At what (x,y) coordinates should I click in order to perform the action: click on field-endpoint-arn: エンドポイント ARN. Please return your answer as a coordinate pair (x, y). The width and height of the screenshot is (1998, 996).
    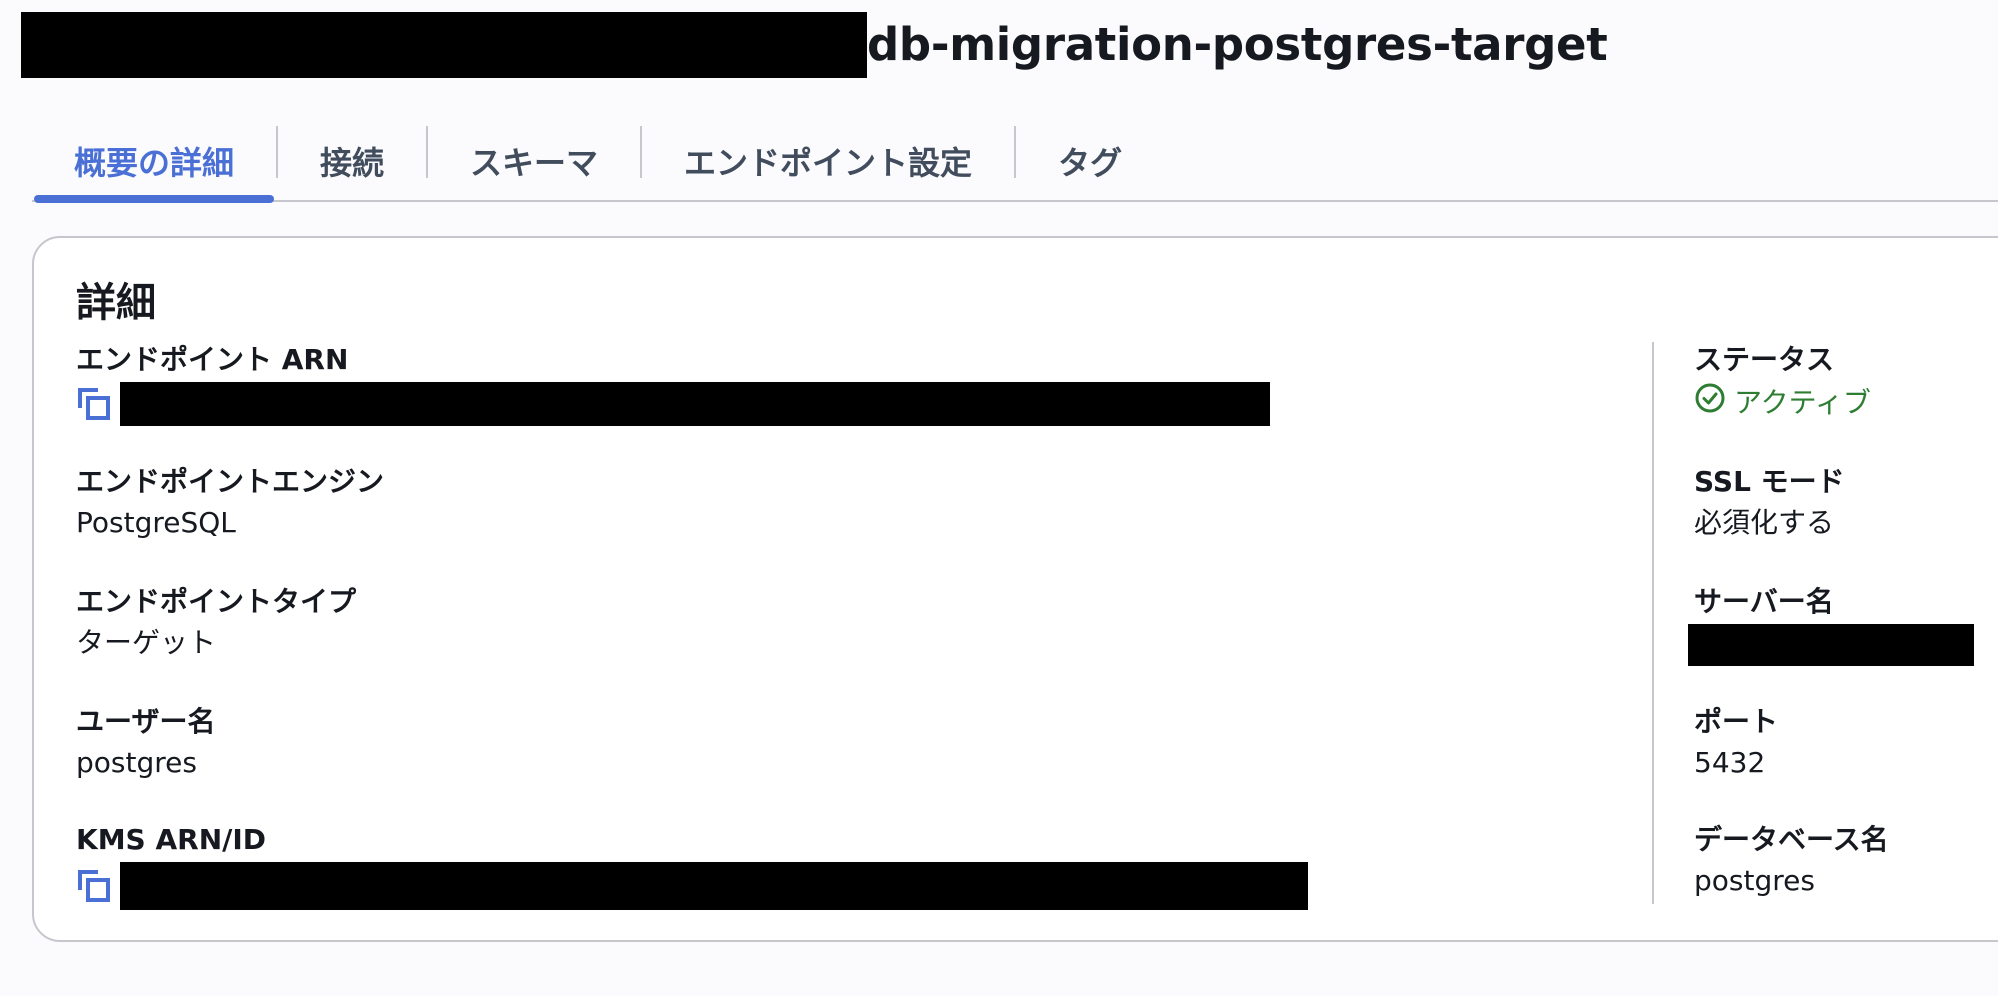
    Looking at the image, I should click on (673, 384).